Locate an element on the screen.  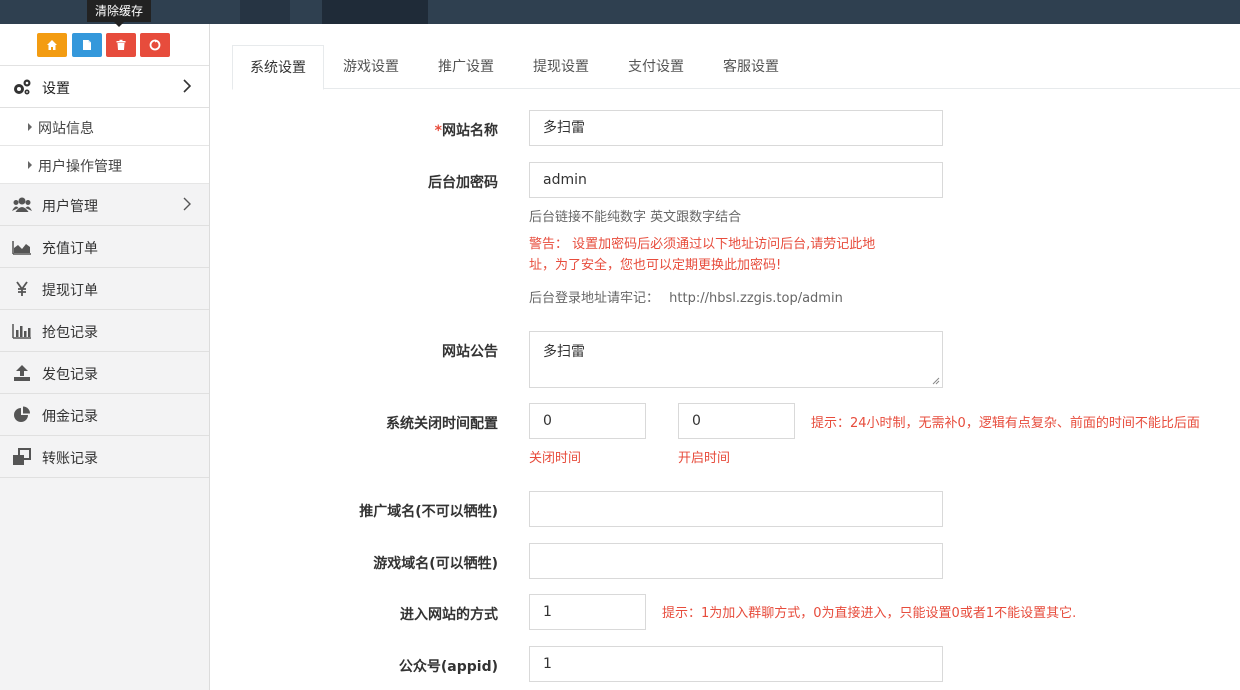
close-time-caption: 关闭时间 is located at coordinates (555, 458).